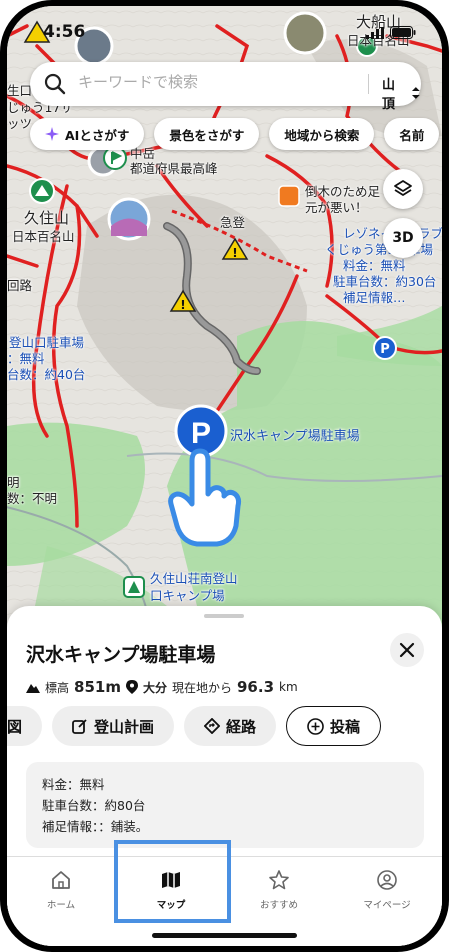 The height and width of the screenshot is (952, 449). I want to click on action-row: 図 登山計画 経路 投稿, so click(194, 726).